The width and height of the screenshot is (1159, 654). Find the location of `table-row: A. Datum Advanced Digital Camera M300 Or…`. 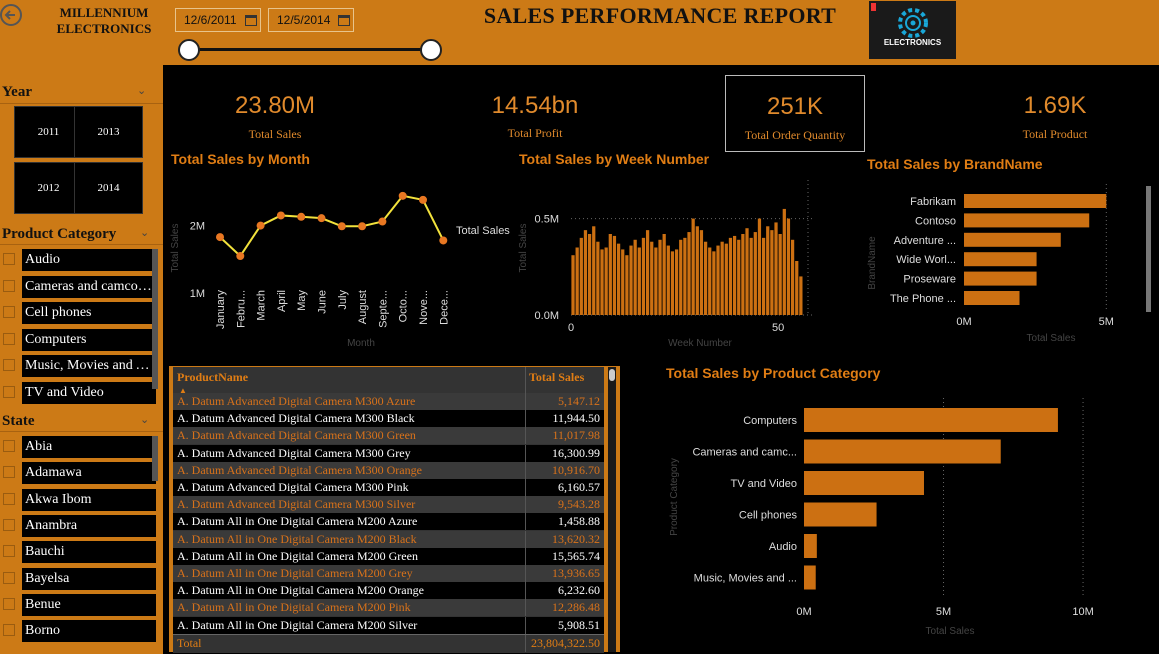

table-row: A. Datum Advanced Digital Camera M300 Or… is located at coordinates (388, 470).